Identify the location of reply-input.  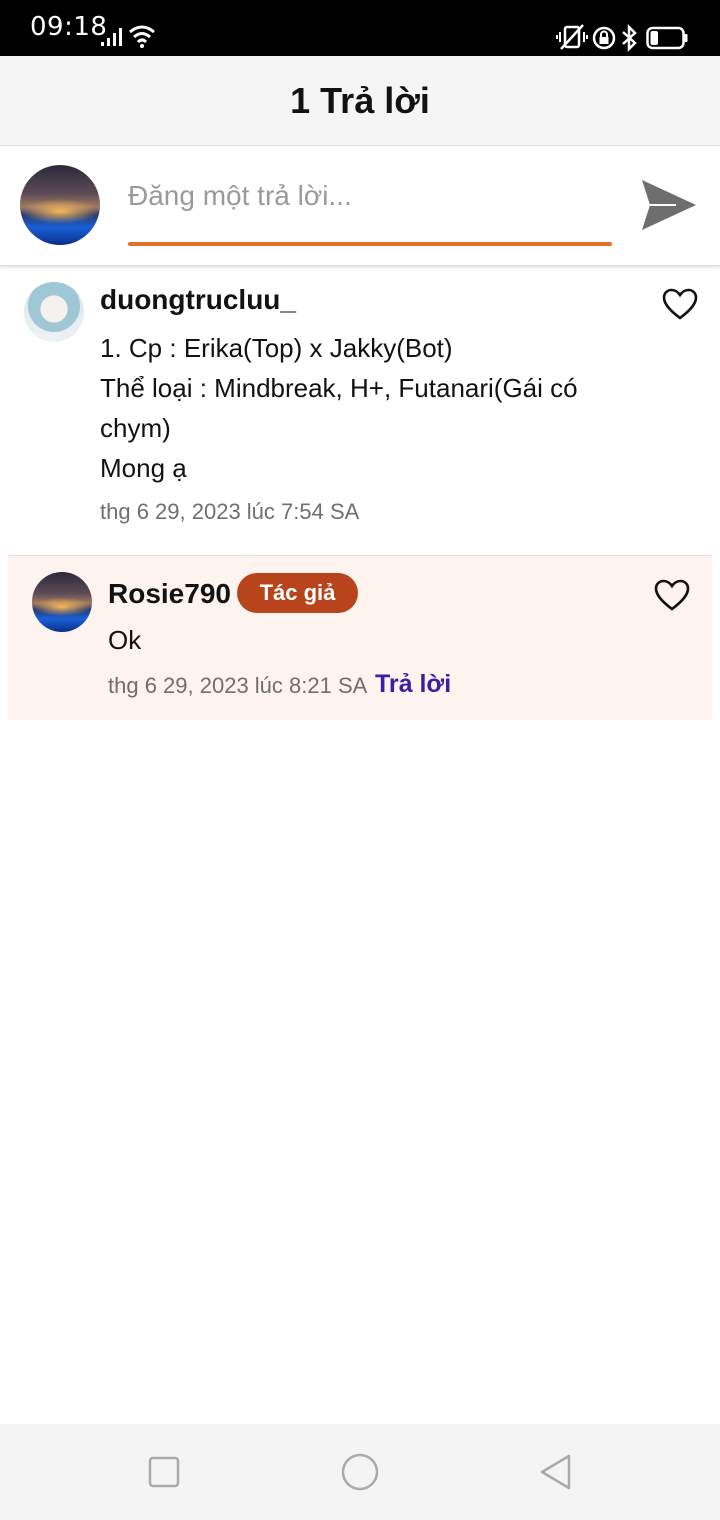
(370, 196).